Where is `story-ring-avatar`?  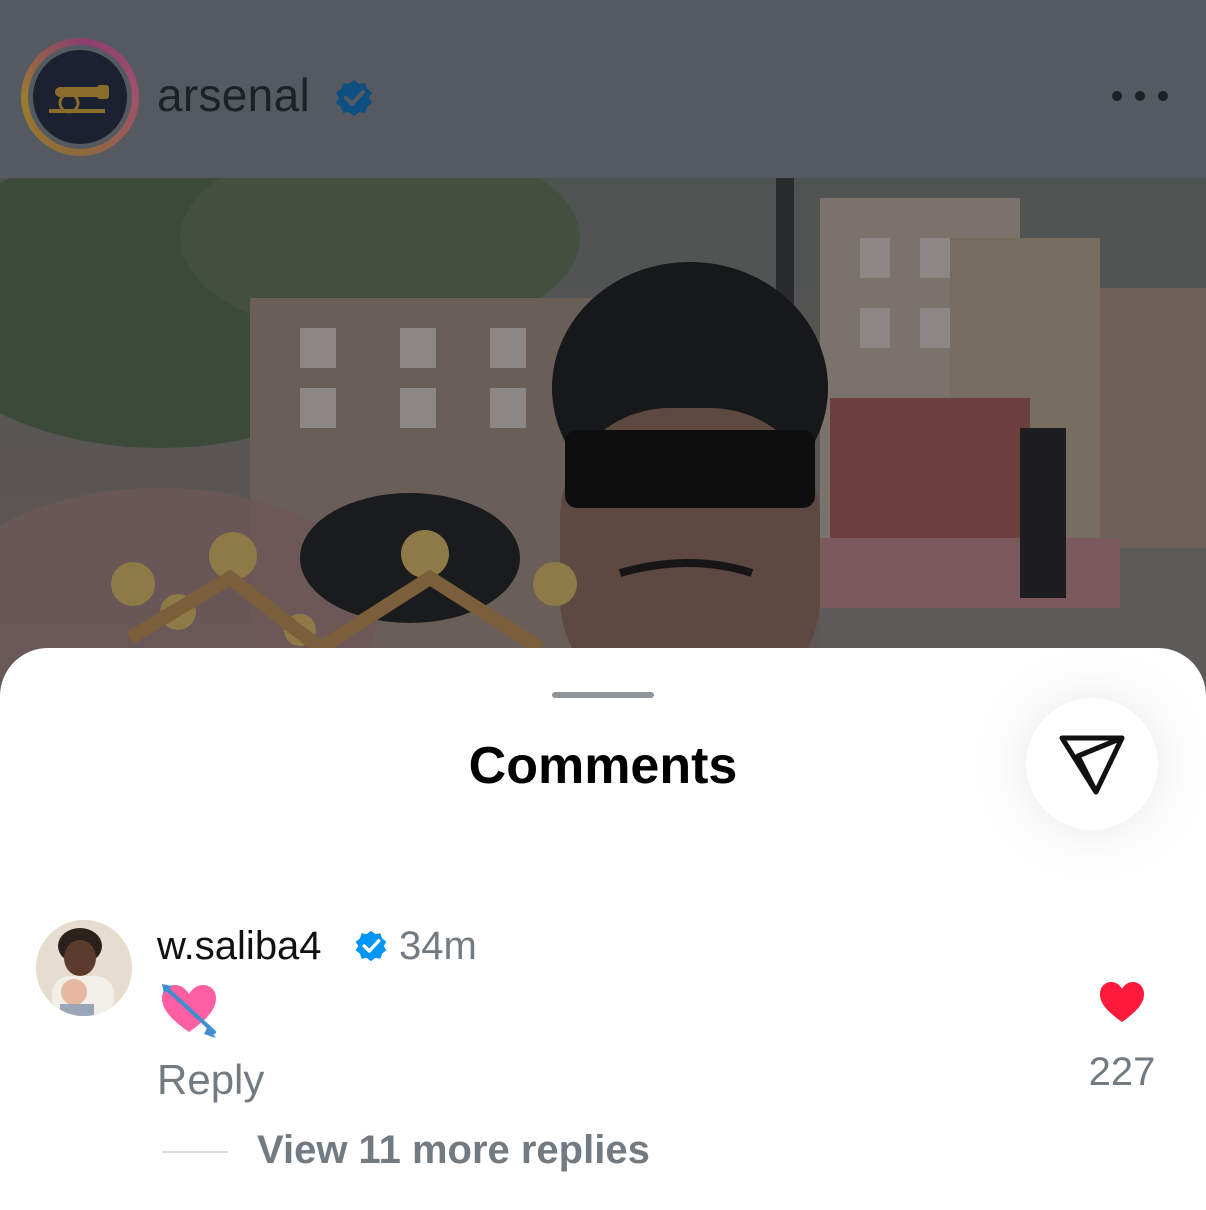
story-ring-avatar is located at coordinates (80, 97).